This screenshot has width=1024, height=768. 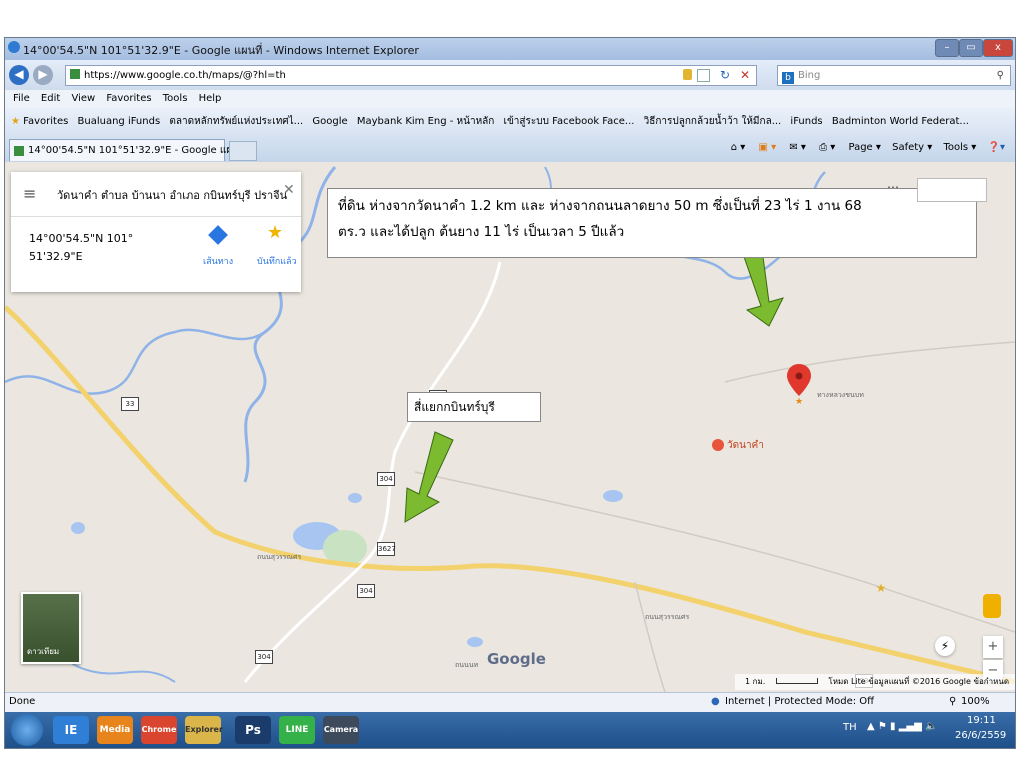 What do you see at coordinates (386, 479) in the screenshot?
I see `route-shield: 304` at bounding box center [386, 479].